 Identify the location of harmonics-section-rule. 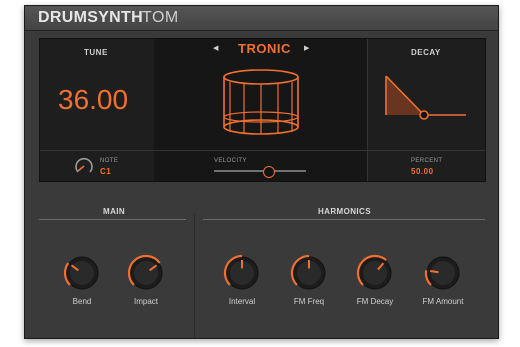
(344, 219).